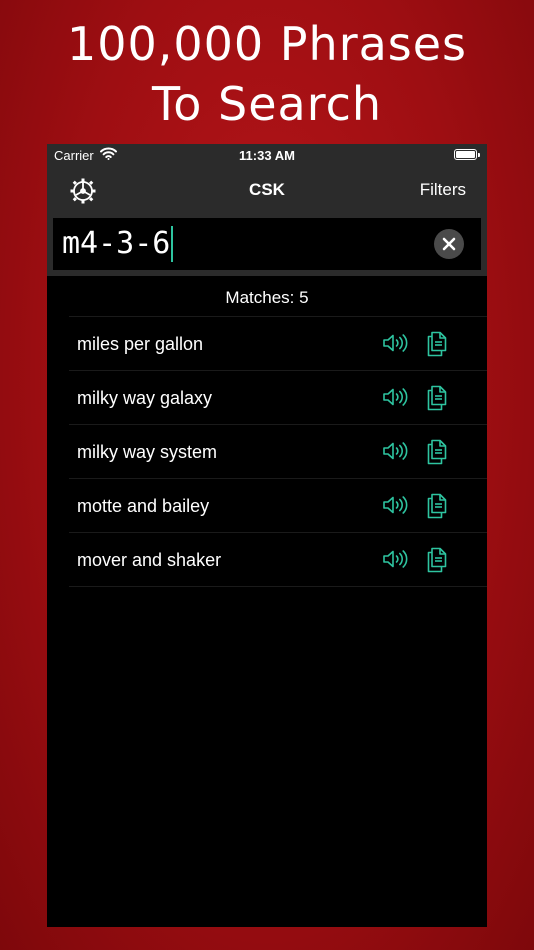 Image resolution: width=534 pixels, height=950 pixels. I want to click on list-item: milky way galaxy, so click(278, 398).